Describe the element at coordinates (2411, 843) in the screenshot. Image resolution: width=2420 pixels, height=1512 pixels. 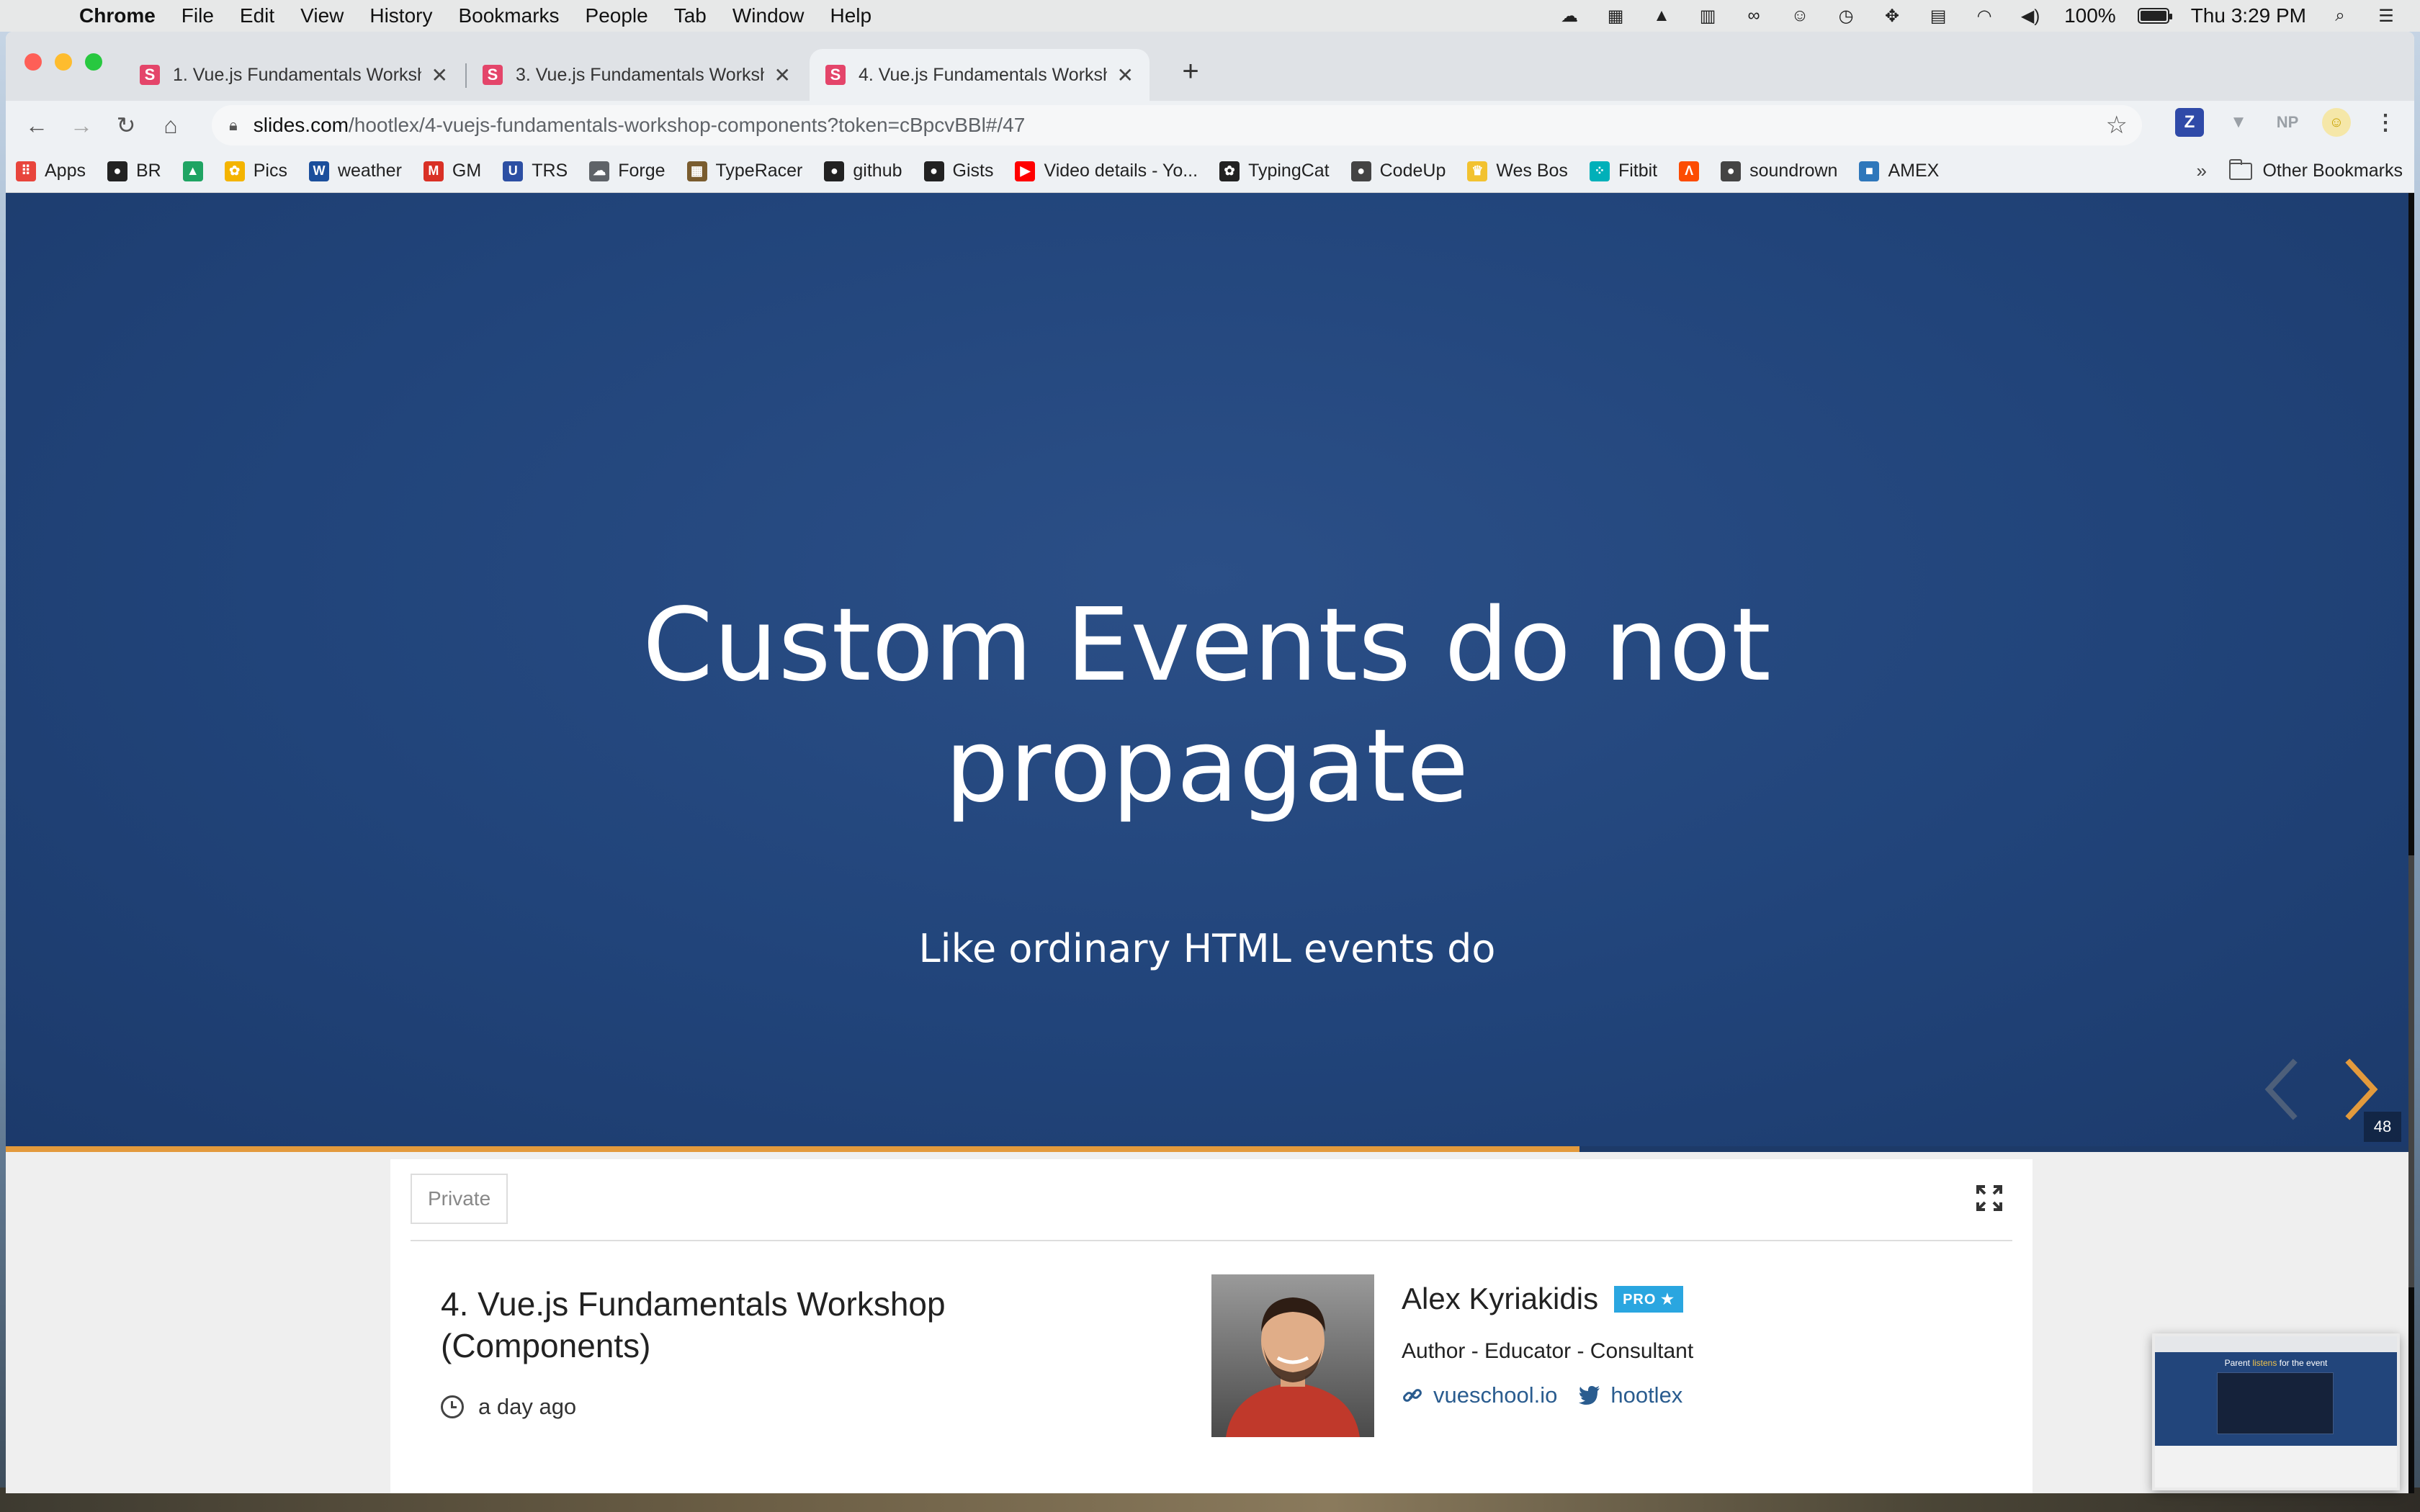
I see `page-scrollbar-track` at that location.